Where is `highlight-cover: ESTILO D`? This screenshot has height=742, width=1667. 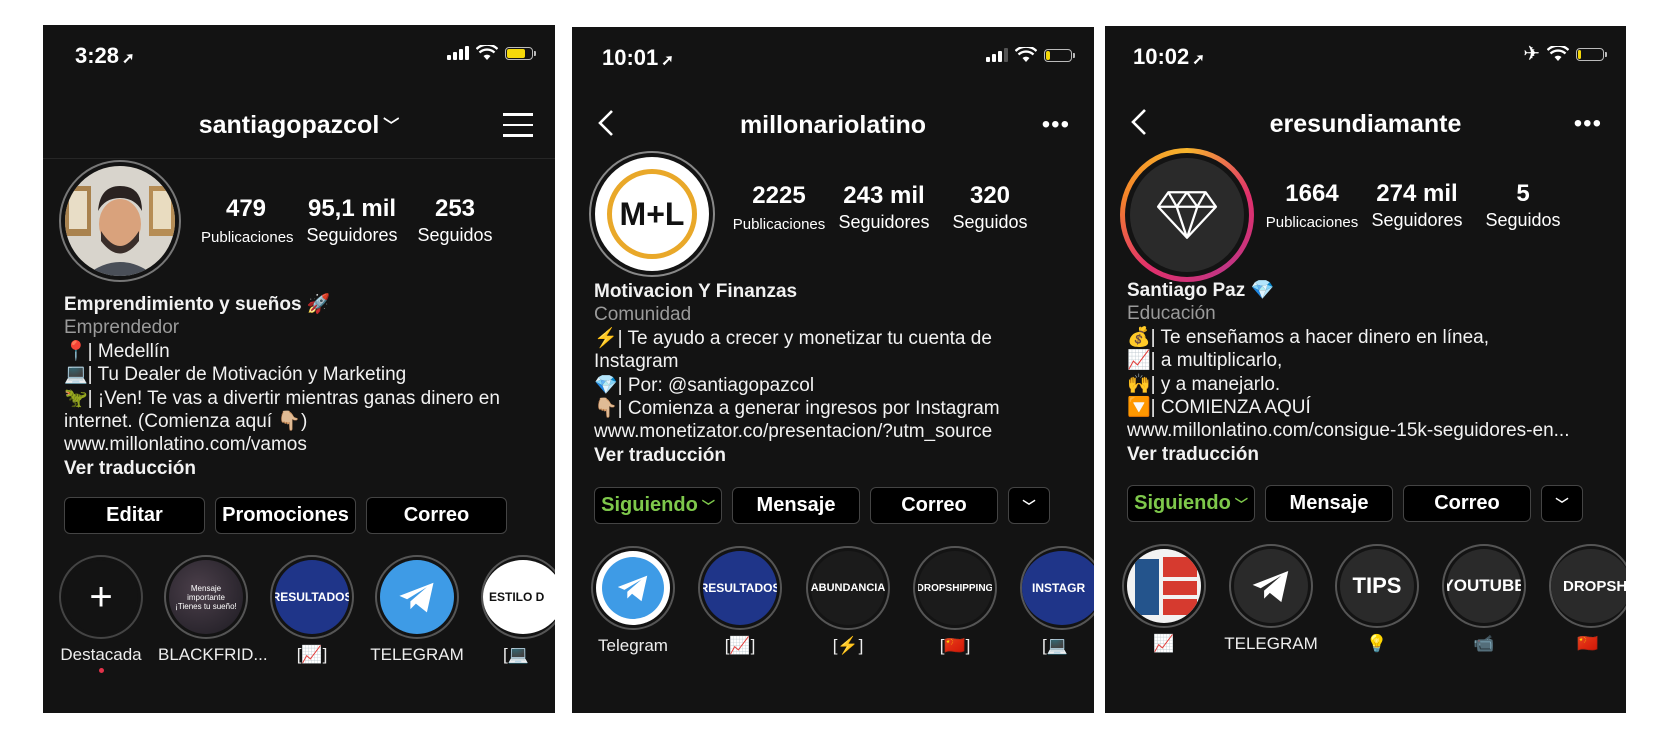
highlight-cover: ESTILO D is located at coordinates (519, 597).